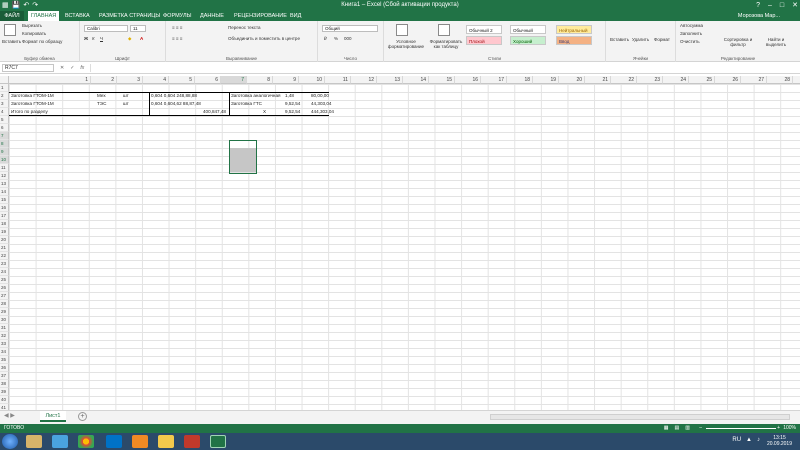 The image size is (800, 450). What do you see at coordinates (444, 68) in the screenshot?
I see `formula-input` at bounding box center [444, 68].